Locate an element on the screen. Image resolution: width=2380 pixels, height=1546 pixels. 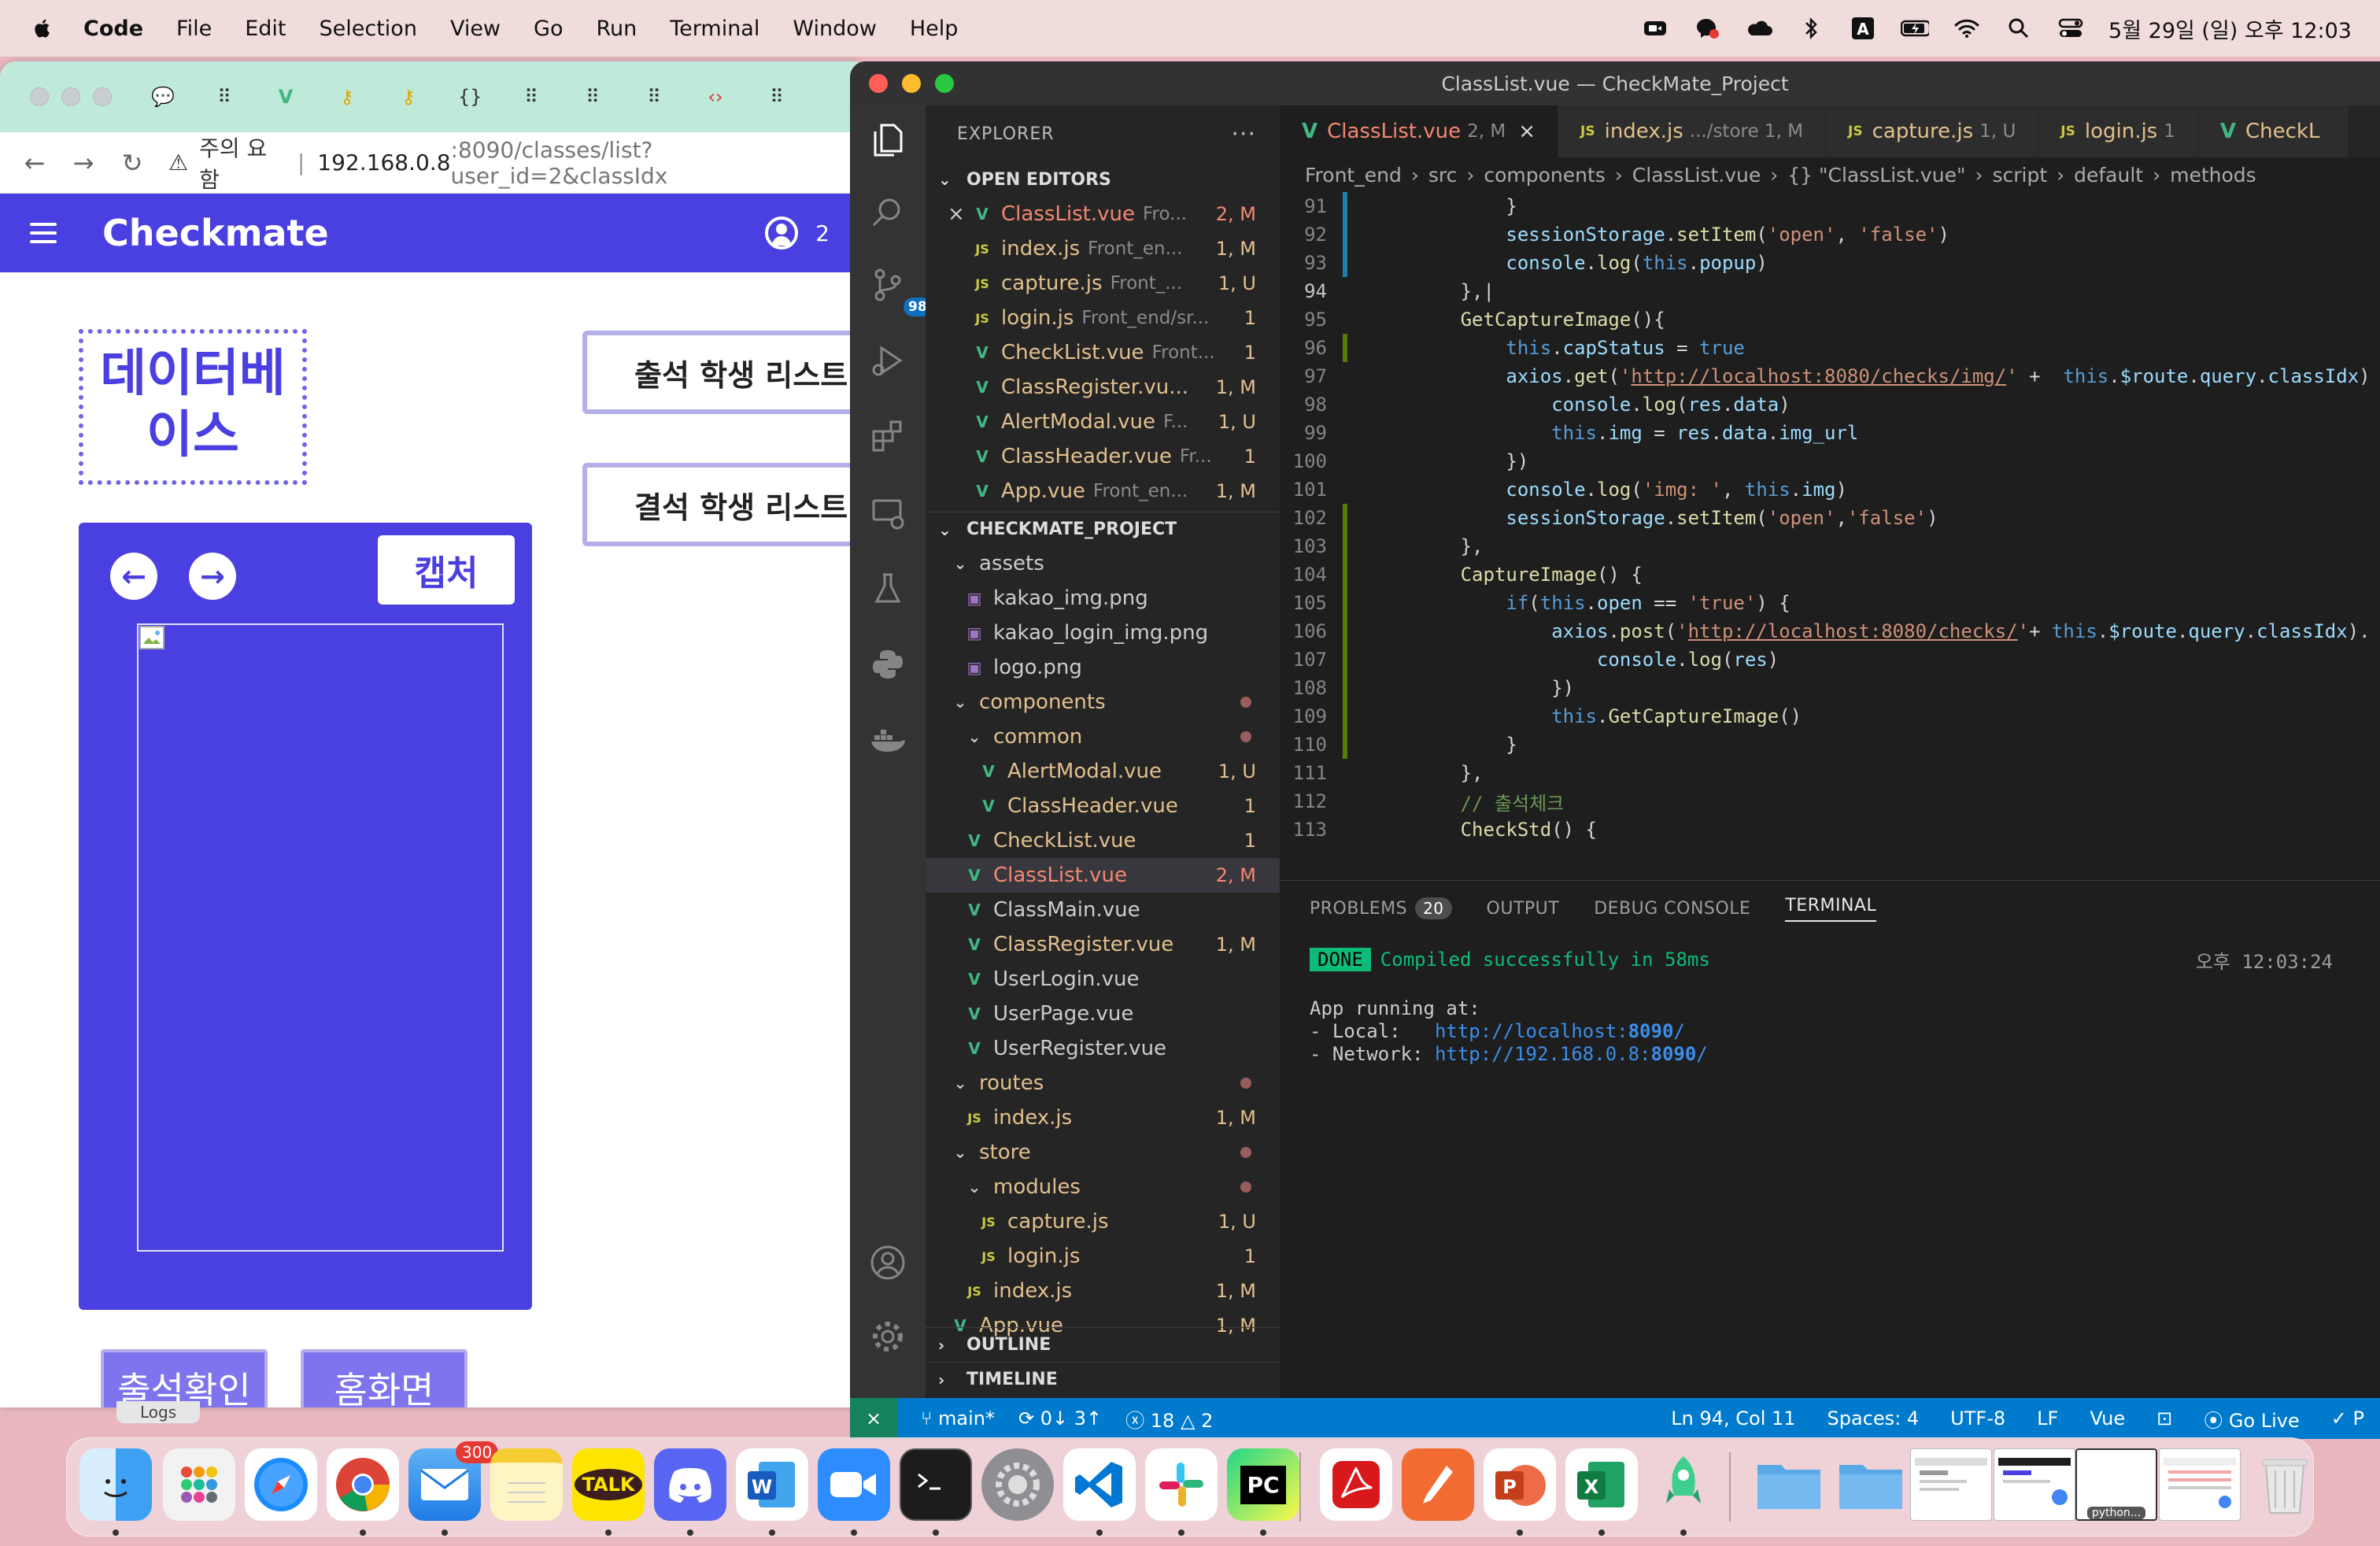
file-item: ▣ kakao_img.png is located at coordinates (1103, 598).